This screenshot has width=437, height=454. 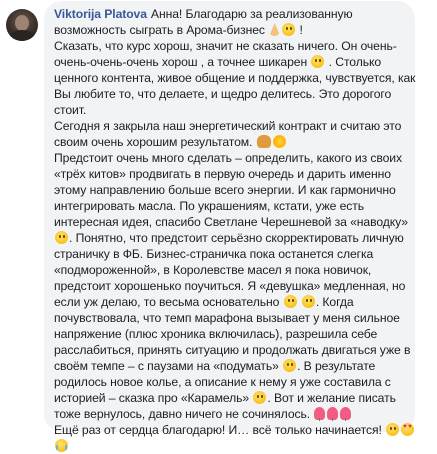 I want to click on comment-line: возможность сыграть в Арома-бизнес !, so click(x=229, y=30).